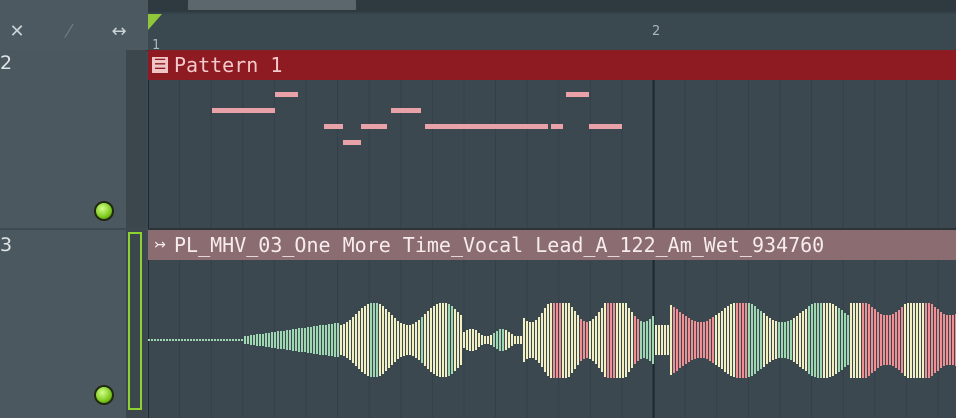  What do you see at coordinates (155, 22) in the screenshot?
I see `song-position-marker` at bounding box center [155, 22].